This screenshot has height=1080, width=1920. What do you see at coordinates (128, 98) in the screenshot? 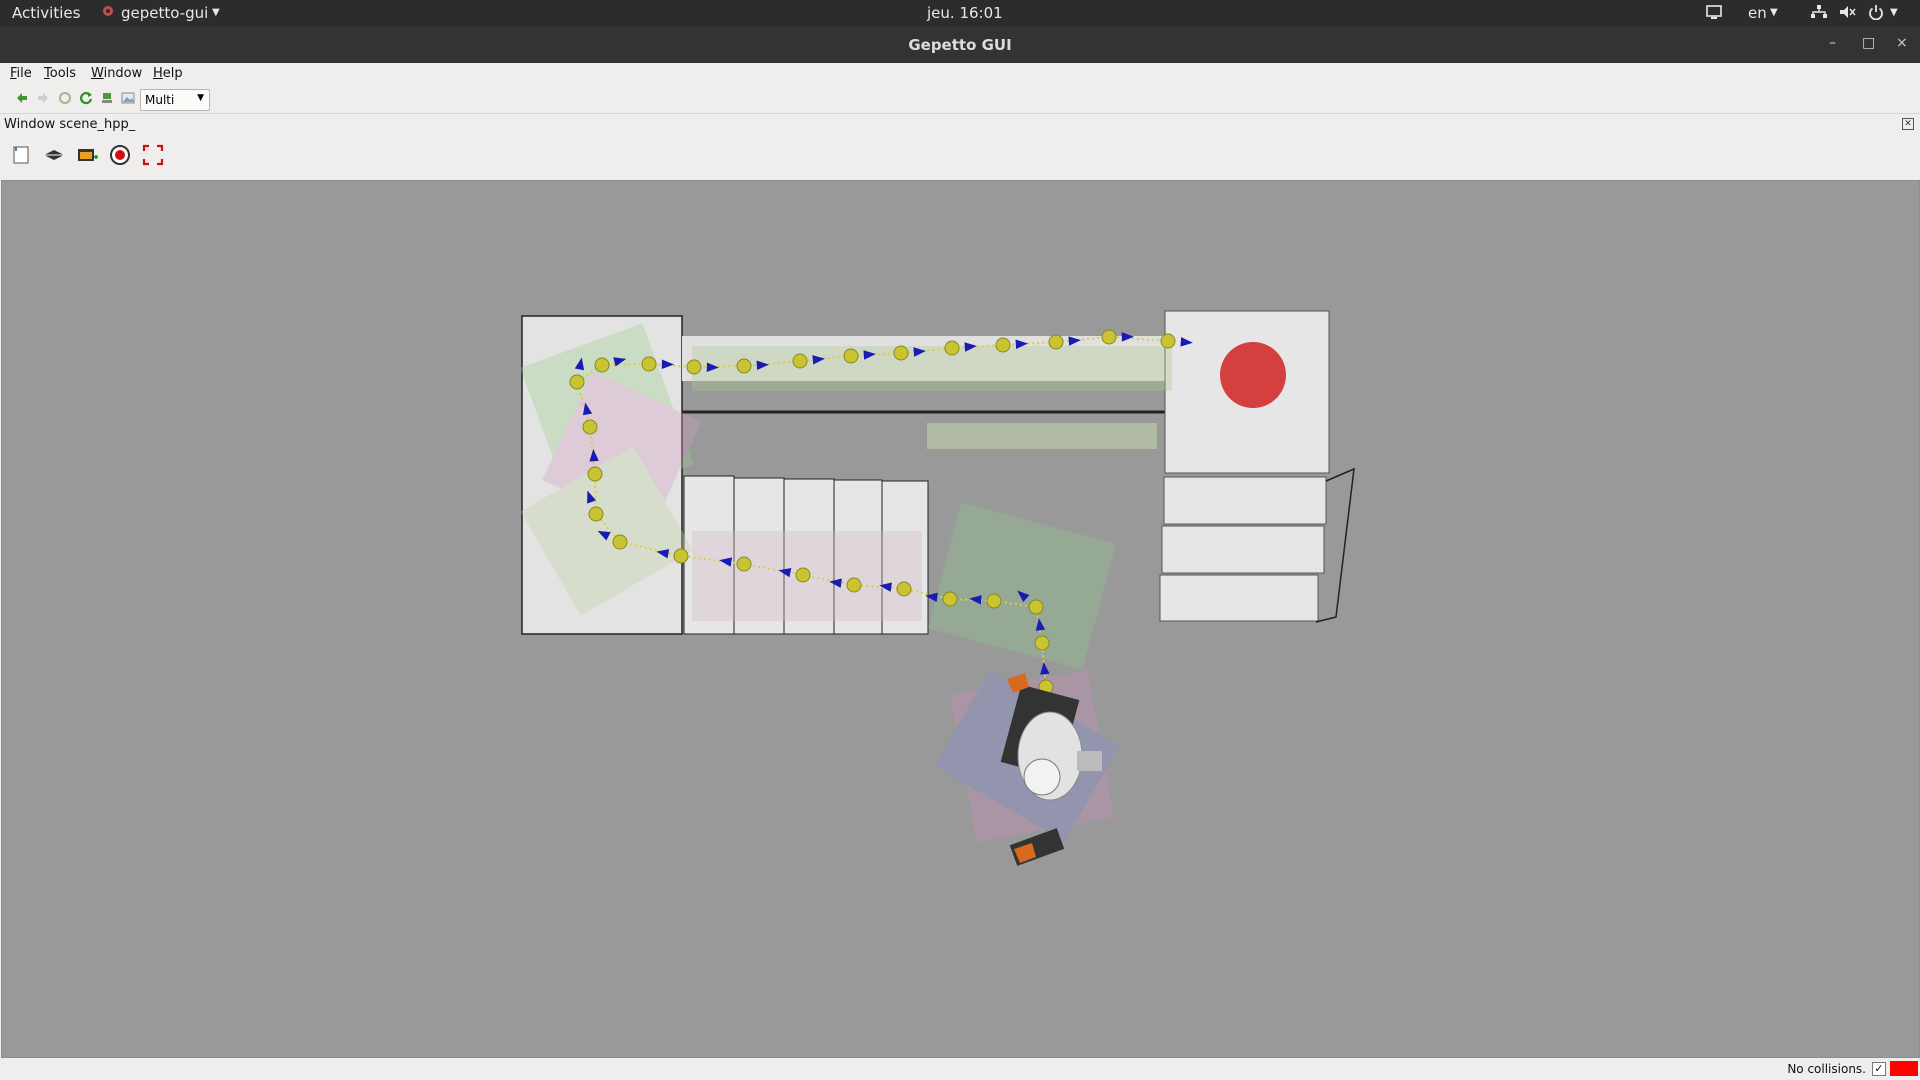
I see `image-icon` at bounding box center [128, 98].